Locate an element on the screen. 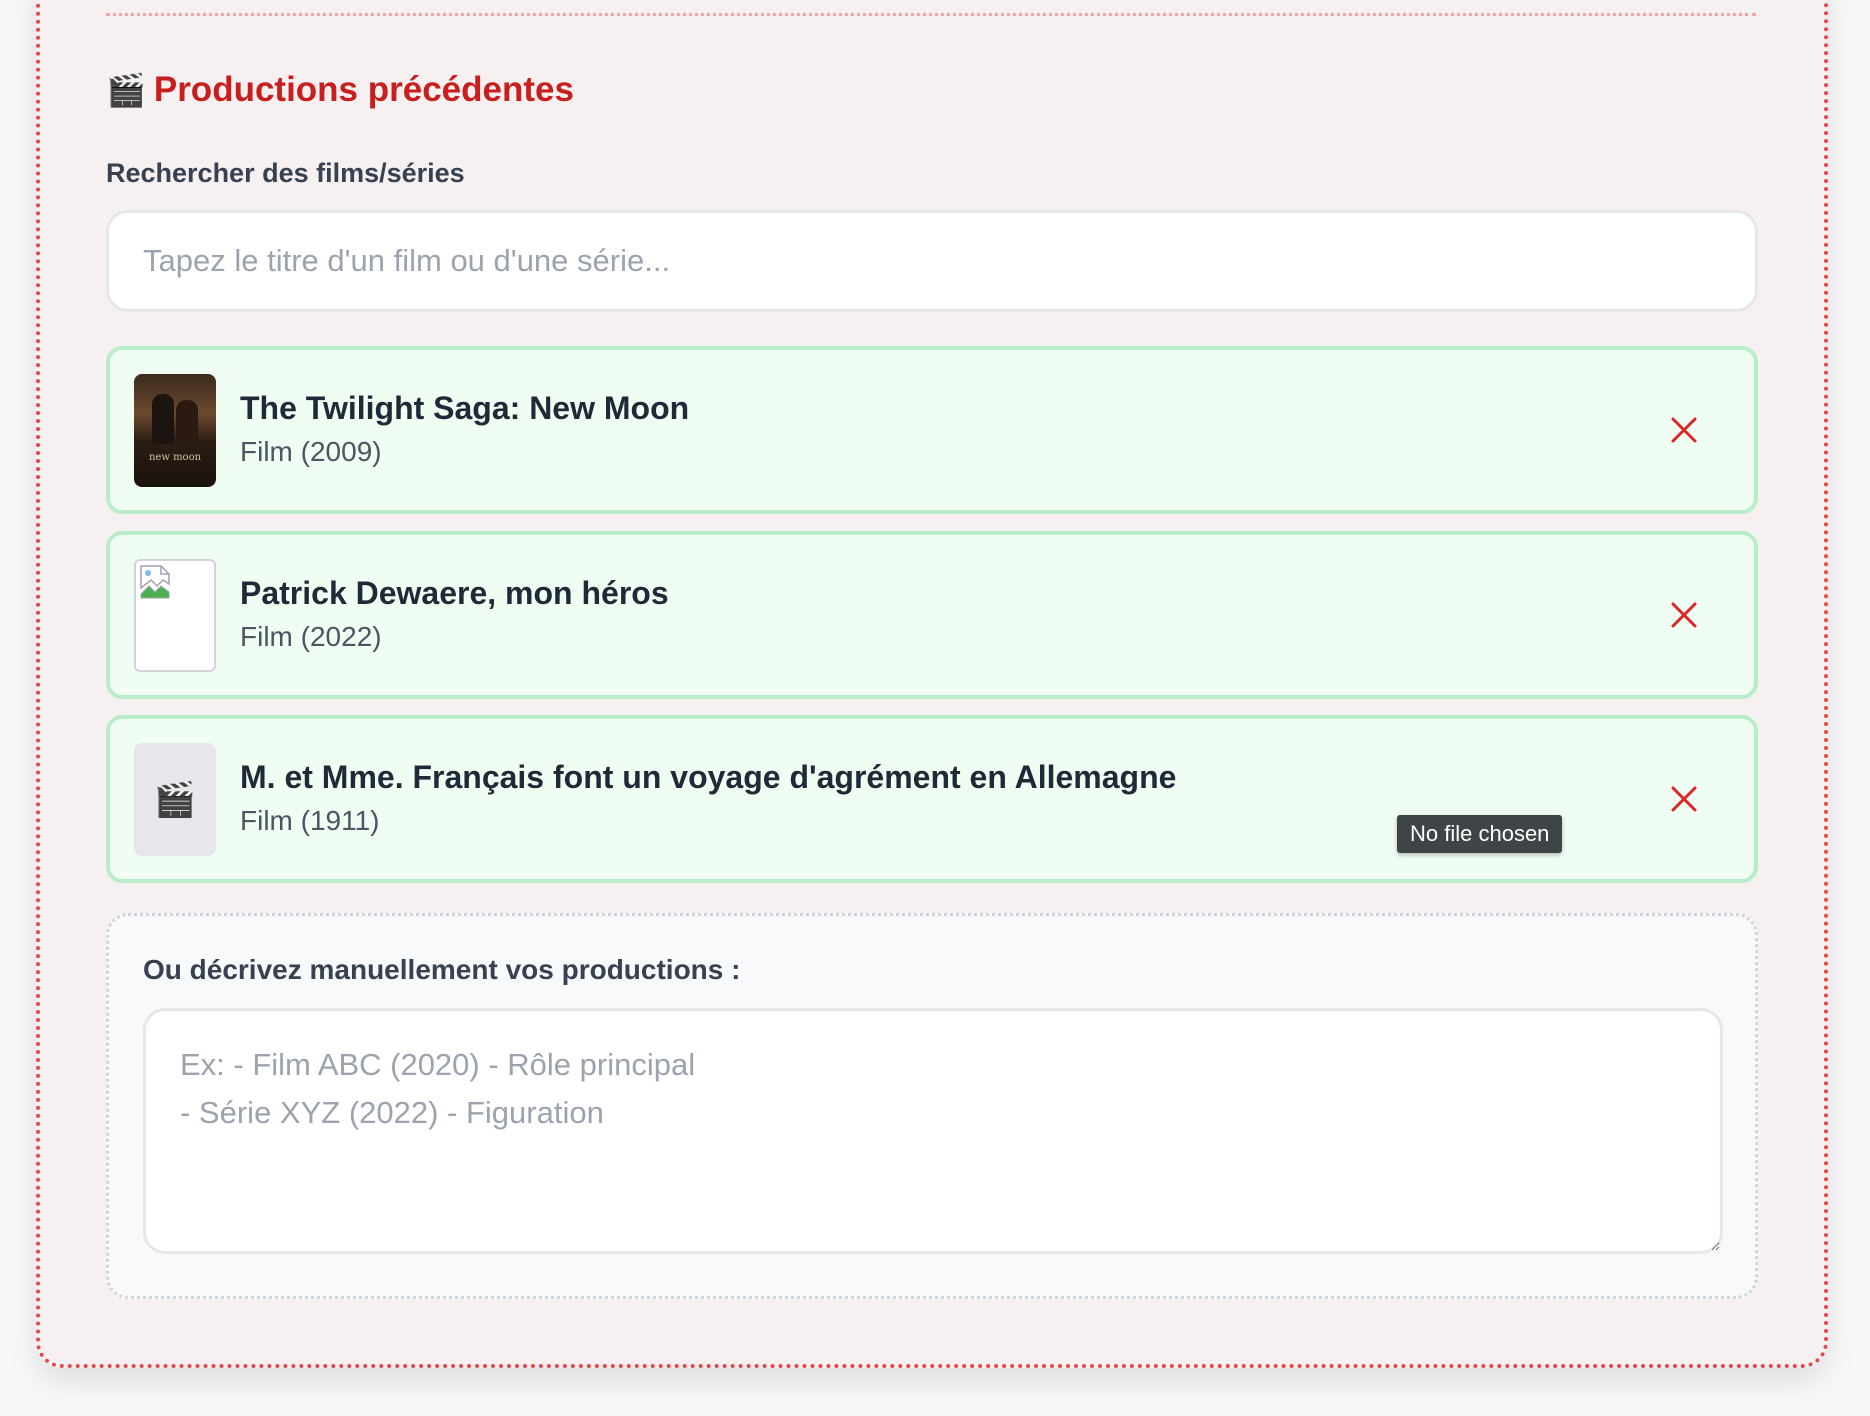 This screenshot has height=1416, width=1870. manual-productions-textarea is located at coordinates (933, 1131).